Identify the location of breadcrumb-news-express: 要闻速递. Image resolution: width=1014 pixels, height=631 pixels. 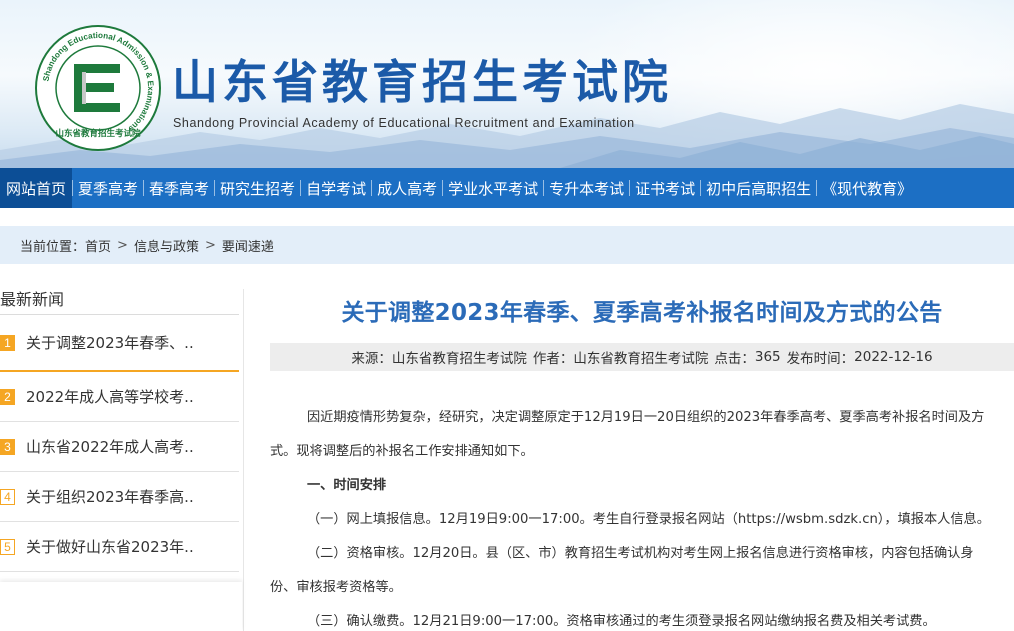
(248, 245).